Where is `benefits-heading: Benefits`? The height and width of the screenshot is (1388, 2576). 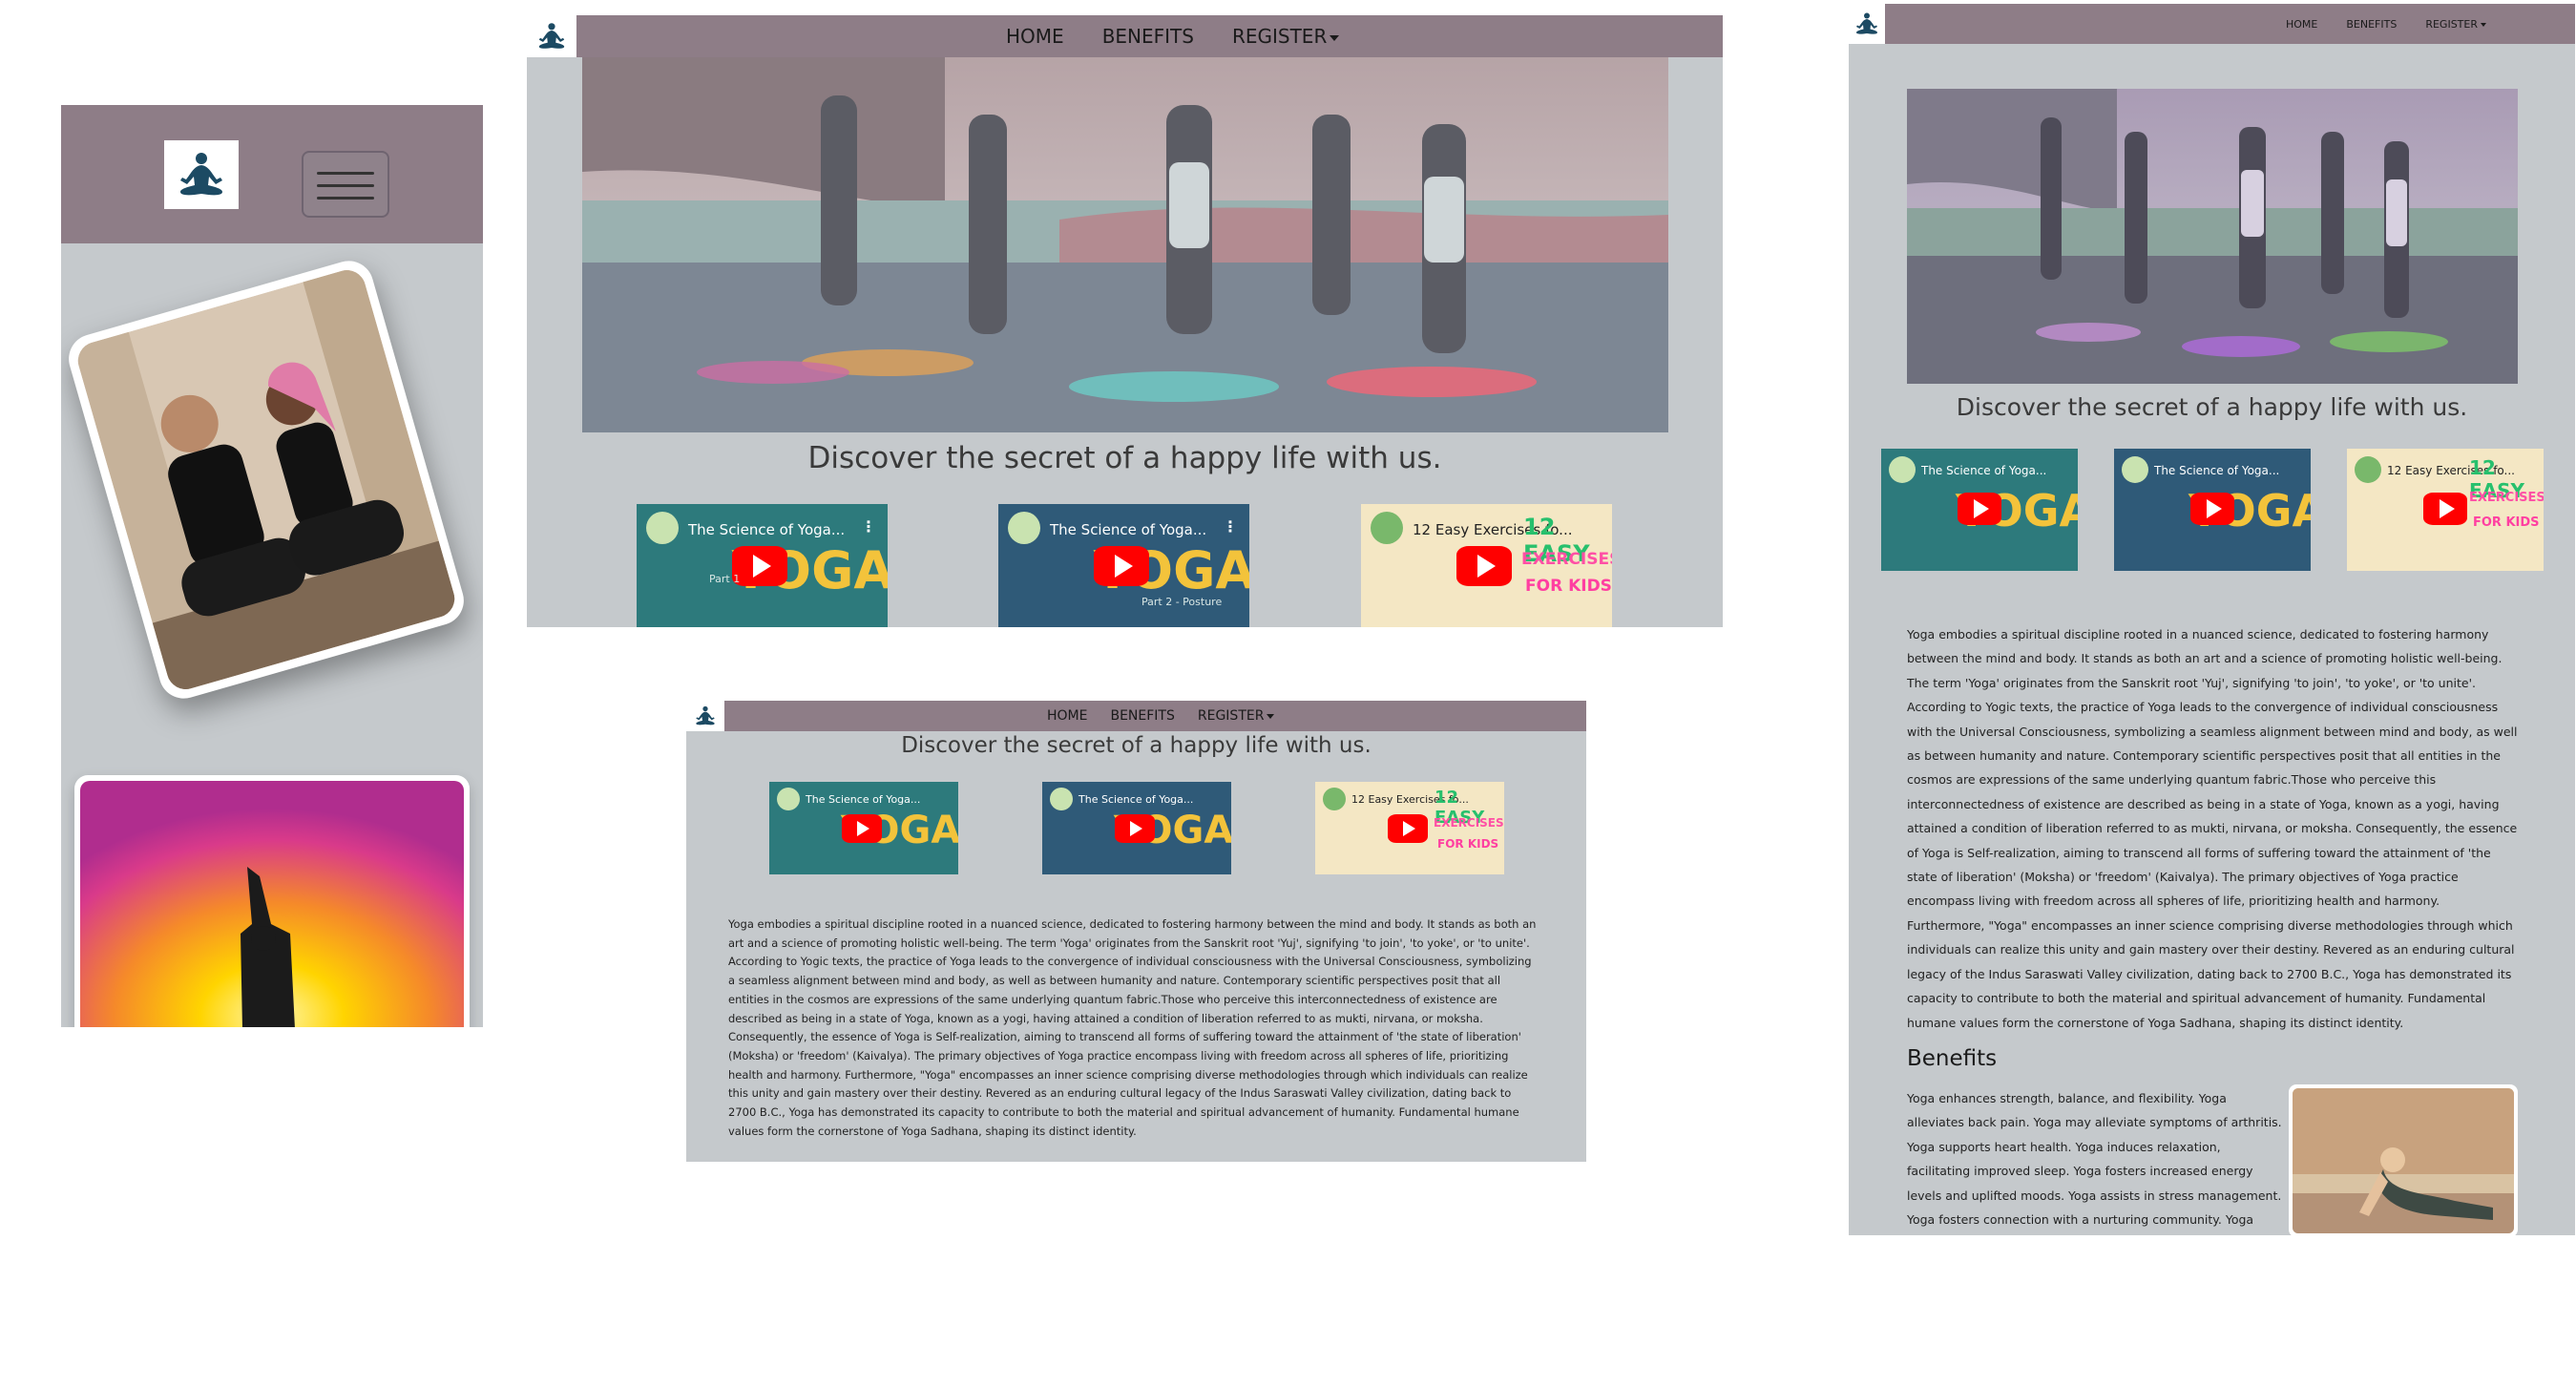
benefits-heading: Benefits is located at coordinates (1952, 1058).